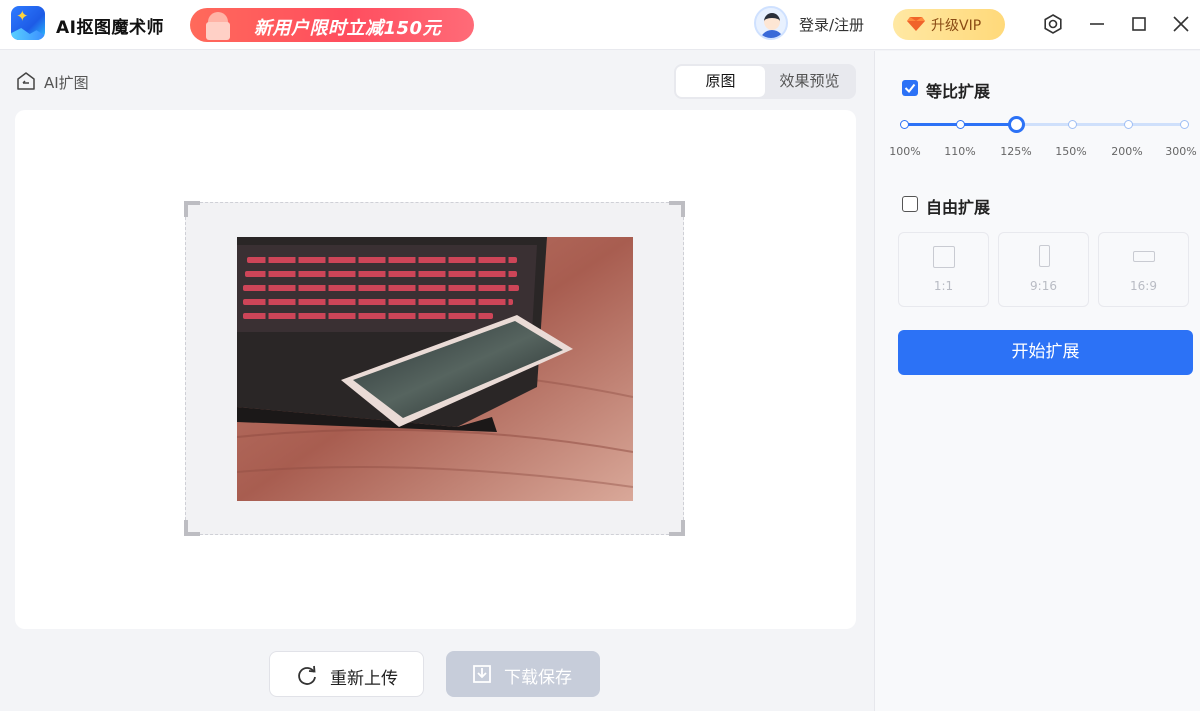 This screenshot has height=711, width=1200. I want to click on ratio-label: 16:9, so click(1143, 286).